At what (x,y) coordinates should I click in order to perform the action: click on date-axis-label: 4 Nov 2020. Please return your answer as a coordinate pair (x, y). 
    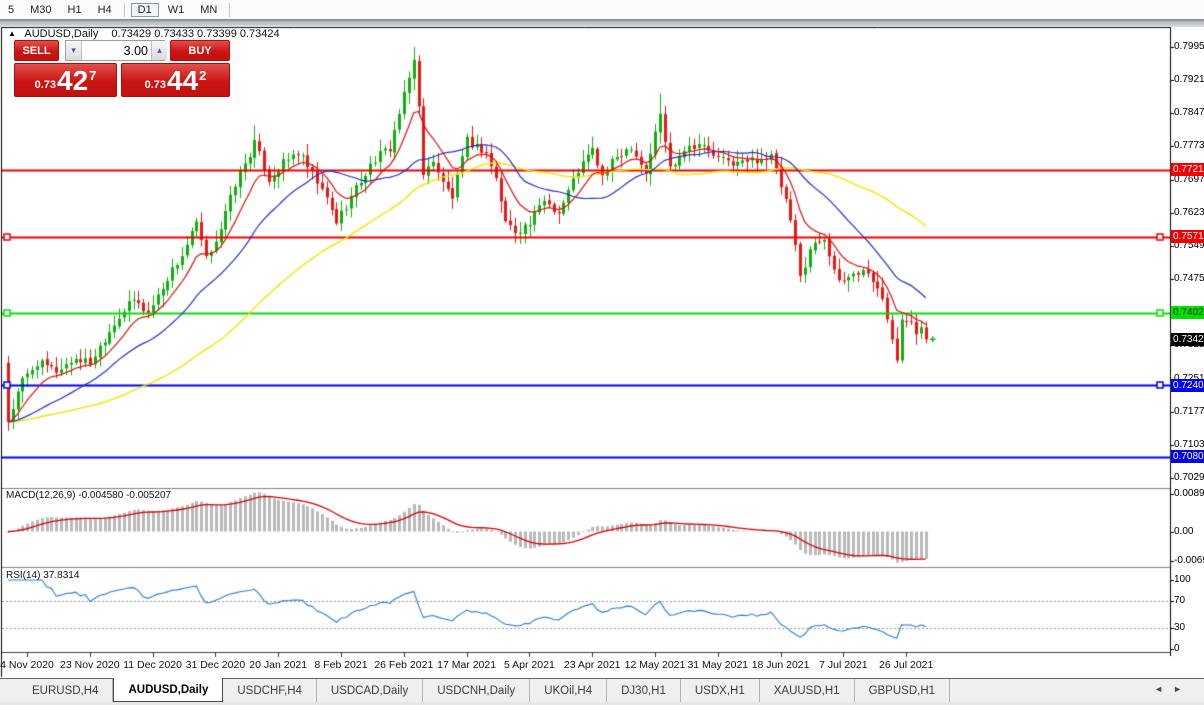
    Looking at the image, I should click on (27, 665).